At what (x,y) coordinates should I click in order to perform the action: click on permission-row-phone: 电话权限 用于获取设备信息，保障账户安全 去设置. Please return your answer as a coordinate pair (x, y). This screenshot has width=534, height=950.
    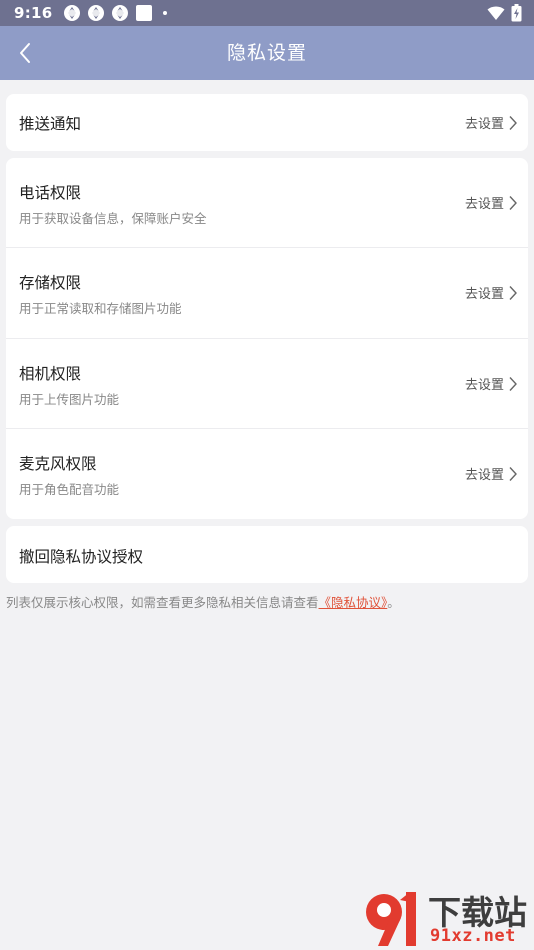
    Looking at the image, I should click on (267, 203).